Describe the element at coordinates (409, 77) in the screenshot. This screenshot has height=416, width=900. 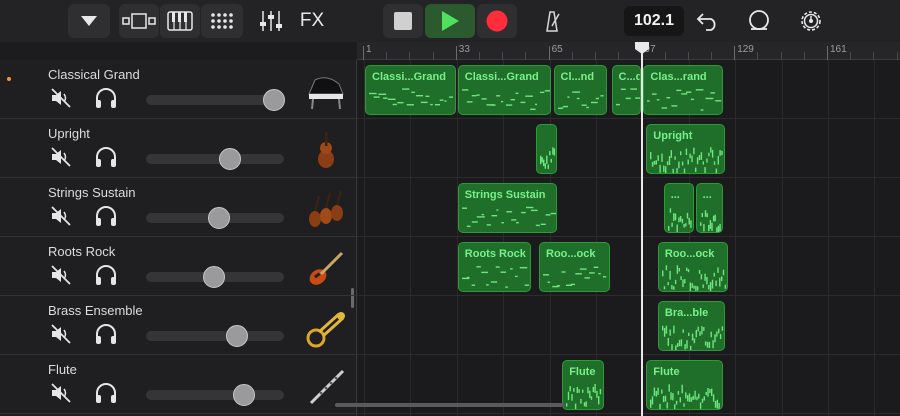
I see `region-label: Classi...Grand` at that location.